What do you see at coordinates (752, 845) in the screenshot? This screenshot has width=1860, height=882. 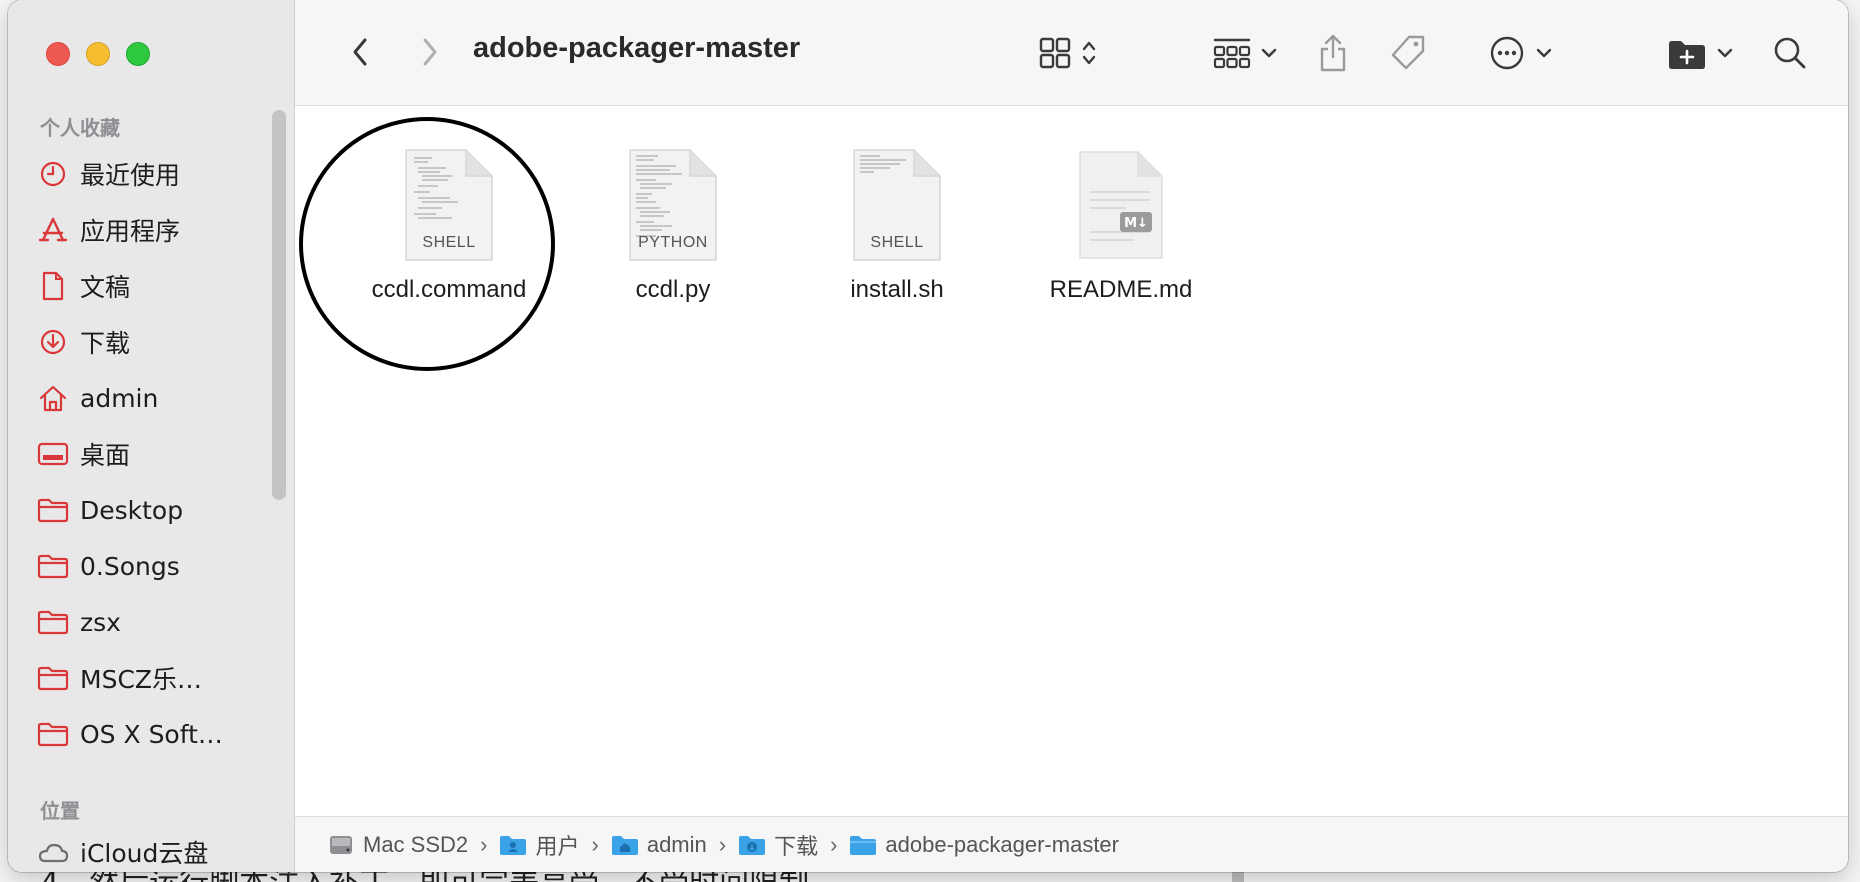 I see `downloads-folder-icon` at bounding box center [752, 845].